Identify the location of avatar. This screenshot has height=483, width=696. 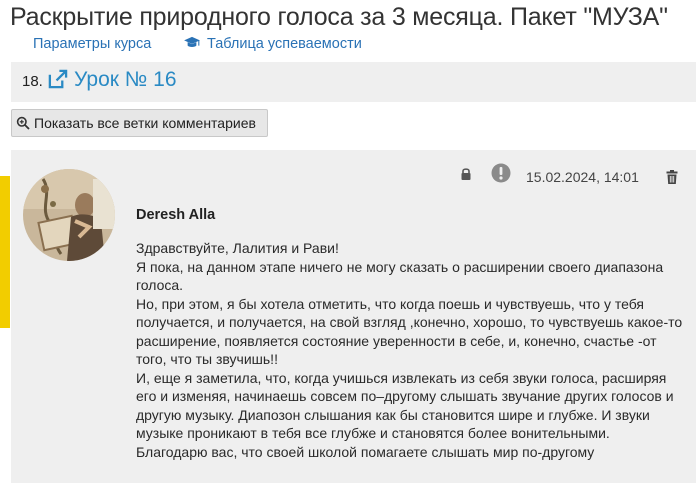
(69, 215).